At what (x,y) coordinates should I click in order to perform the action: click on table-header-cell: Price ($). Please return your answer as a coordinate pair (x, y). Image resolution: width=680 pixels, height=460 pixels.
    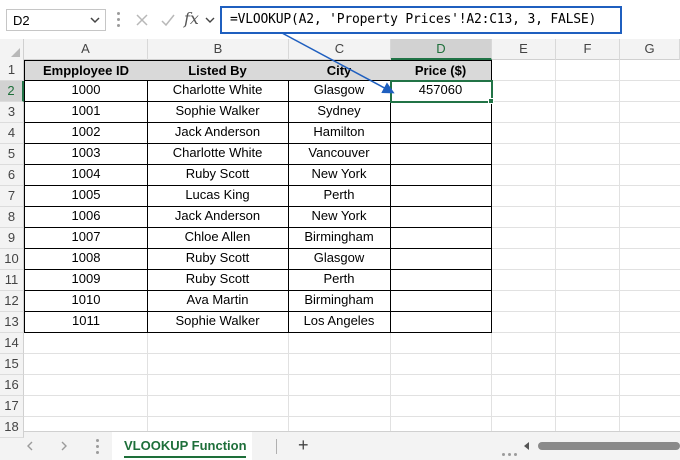
    Looking at the image, I should click on (441, 70).